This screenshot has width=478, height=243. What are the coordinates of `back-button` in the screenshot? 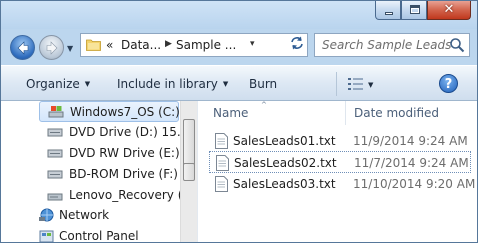 It's located at (22, 47).